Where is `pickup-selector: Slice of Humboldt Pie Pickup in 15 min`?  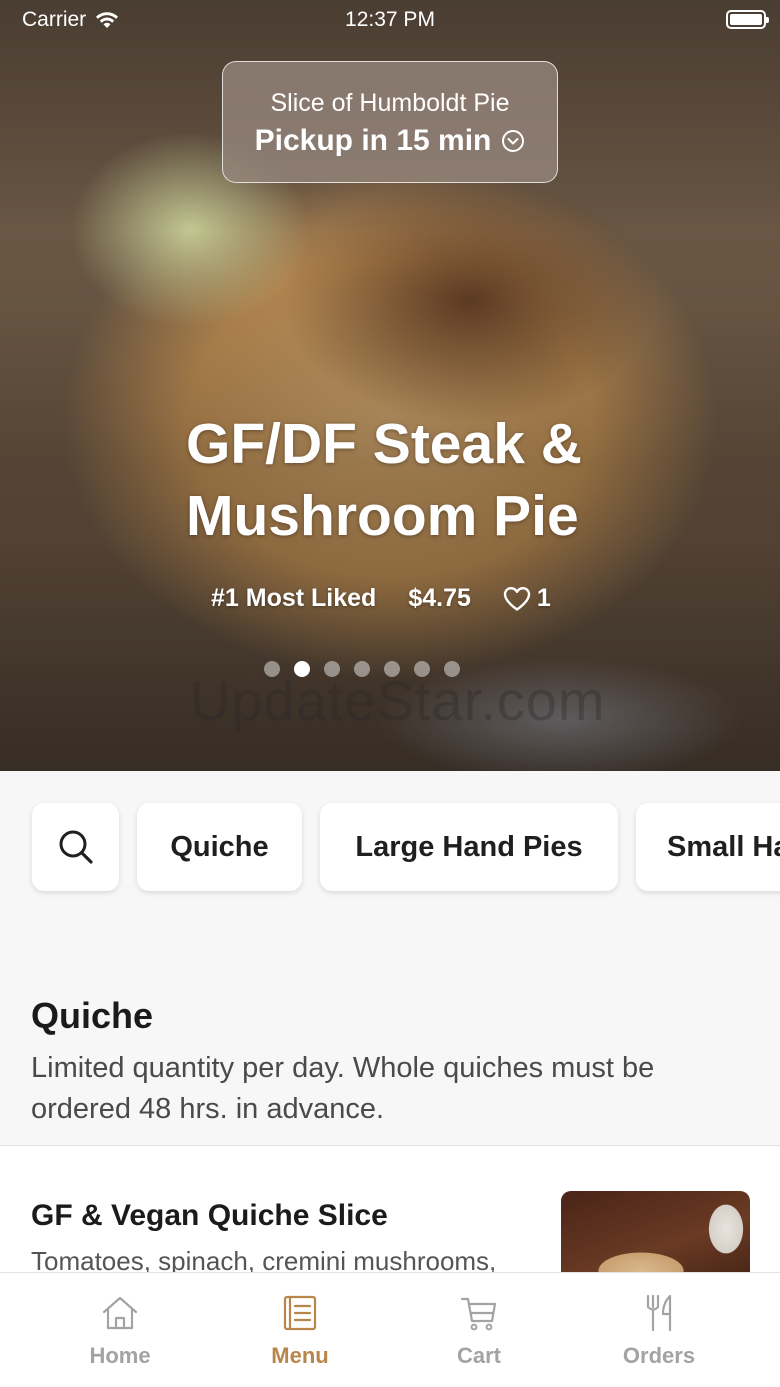
pickup-selector: Slice of Humboldt Pie Pickup in 15 min is located at coordinates (390, 122).